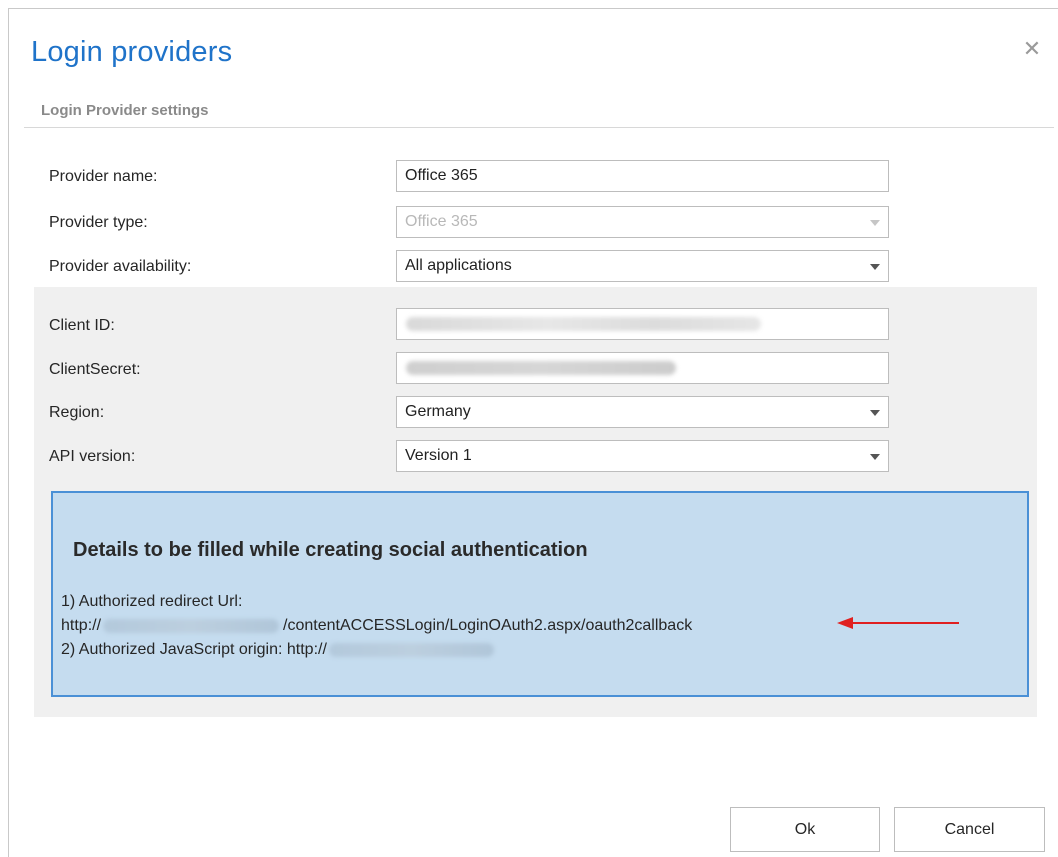 This screenshot has width=1058, height=857. What do you see at coordinates (191, 625) in the screenshot?
I see `redacted-host` at bounding box center [191, 625].